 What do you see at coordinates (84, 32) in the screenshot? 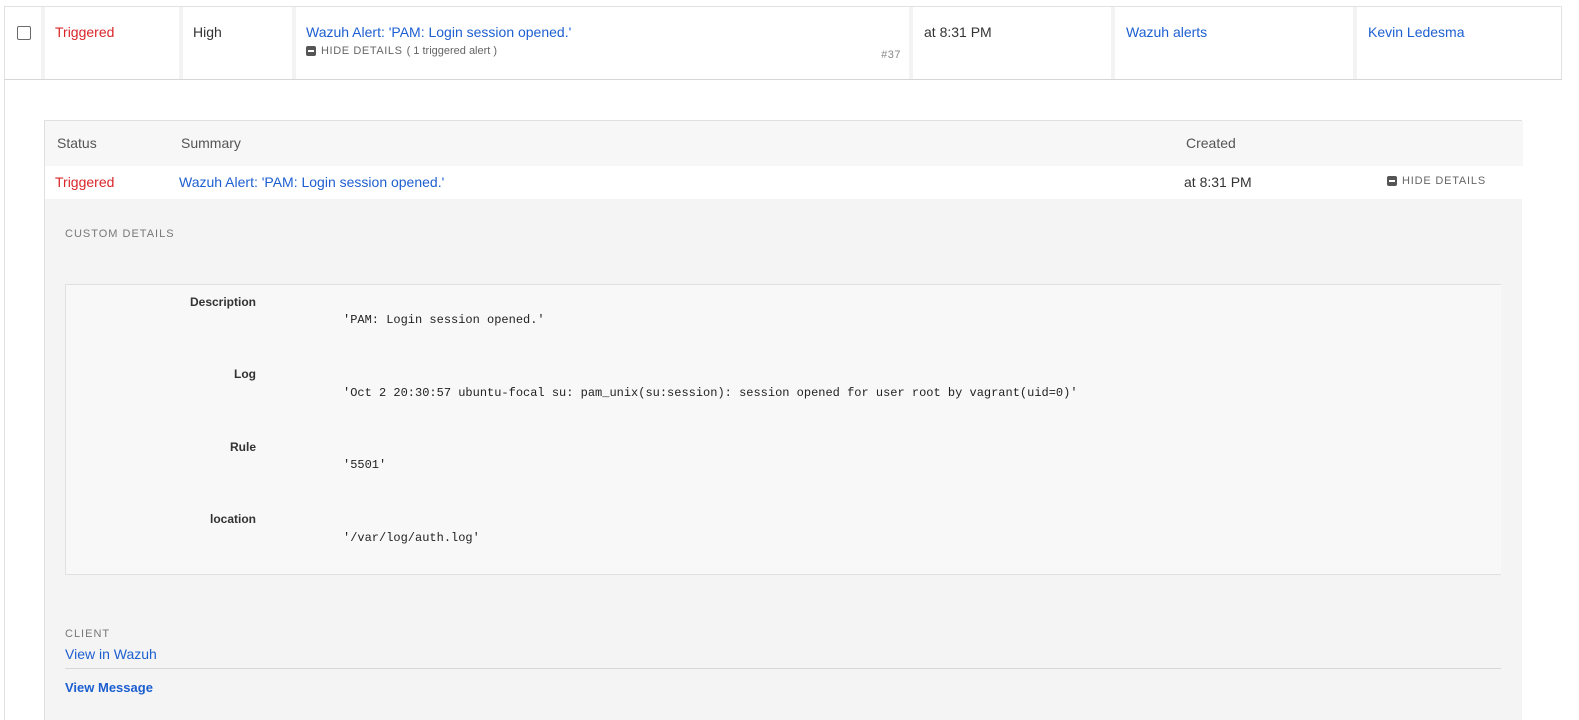
I see `incident-status: Triggered` at bounding box center [84, 32].